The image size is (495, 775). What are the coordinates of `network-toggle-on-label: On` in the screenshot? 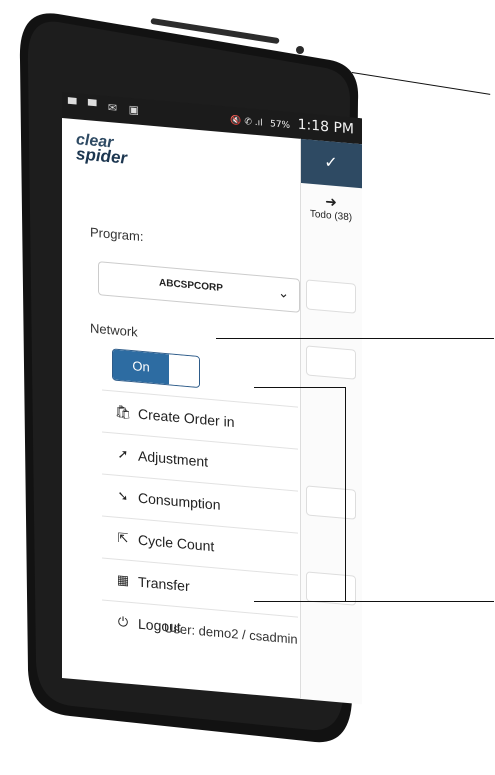 It's located at (141, 367).